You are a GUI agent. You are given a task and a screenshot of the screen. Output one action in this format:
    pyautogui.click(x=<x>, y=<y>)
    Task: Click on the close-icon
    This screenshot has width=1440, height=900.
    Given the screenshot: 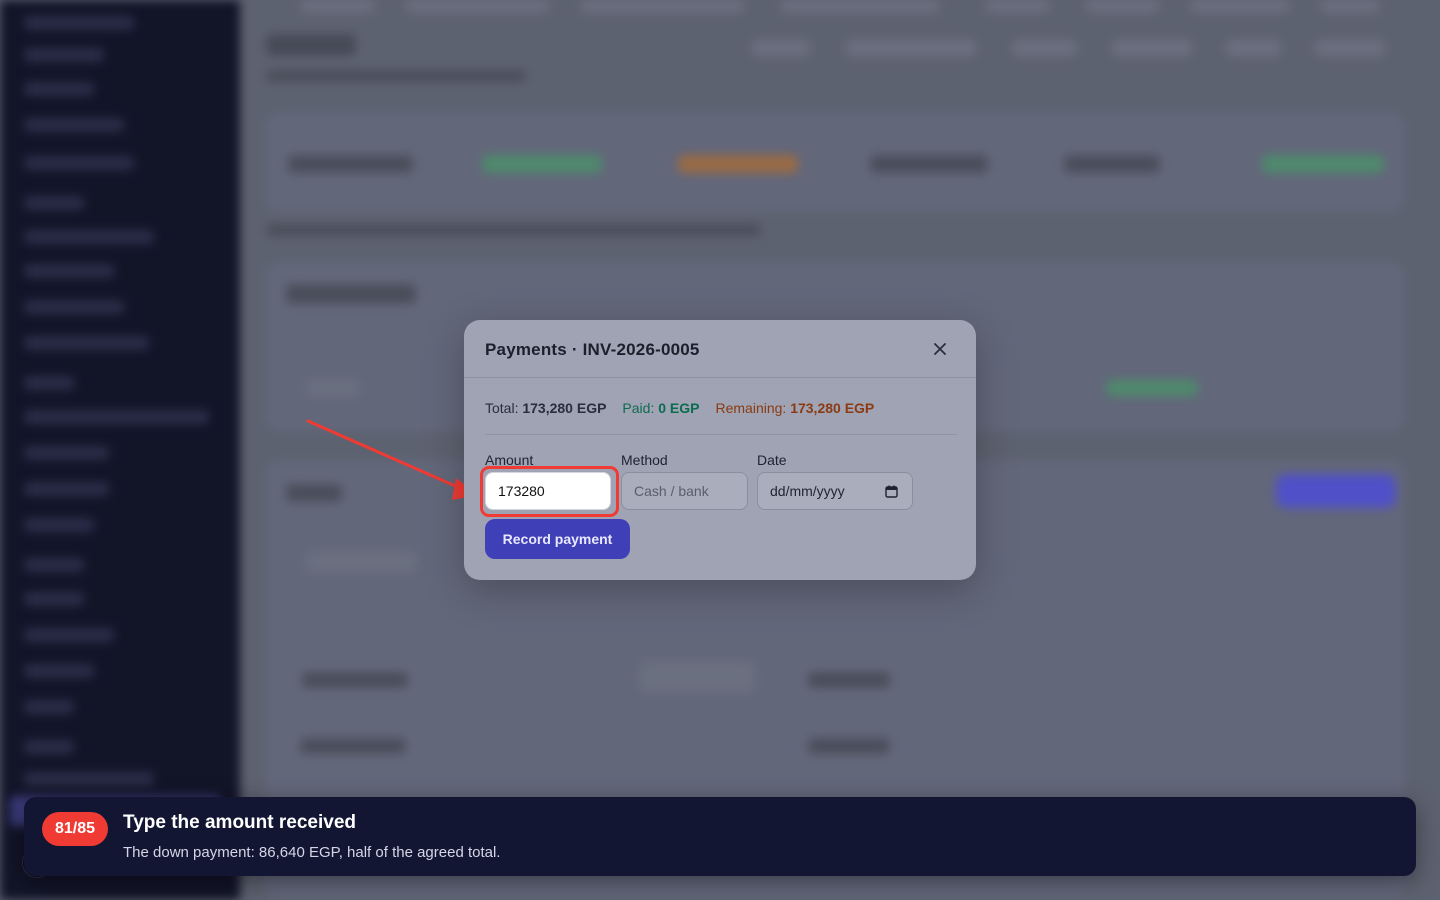 What is the action you would take?
    pyautogui.click(x=940, y=349)
    